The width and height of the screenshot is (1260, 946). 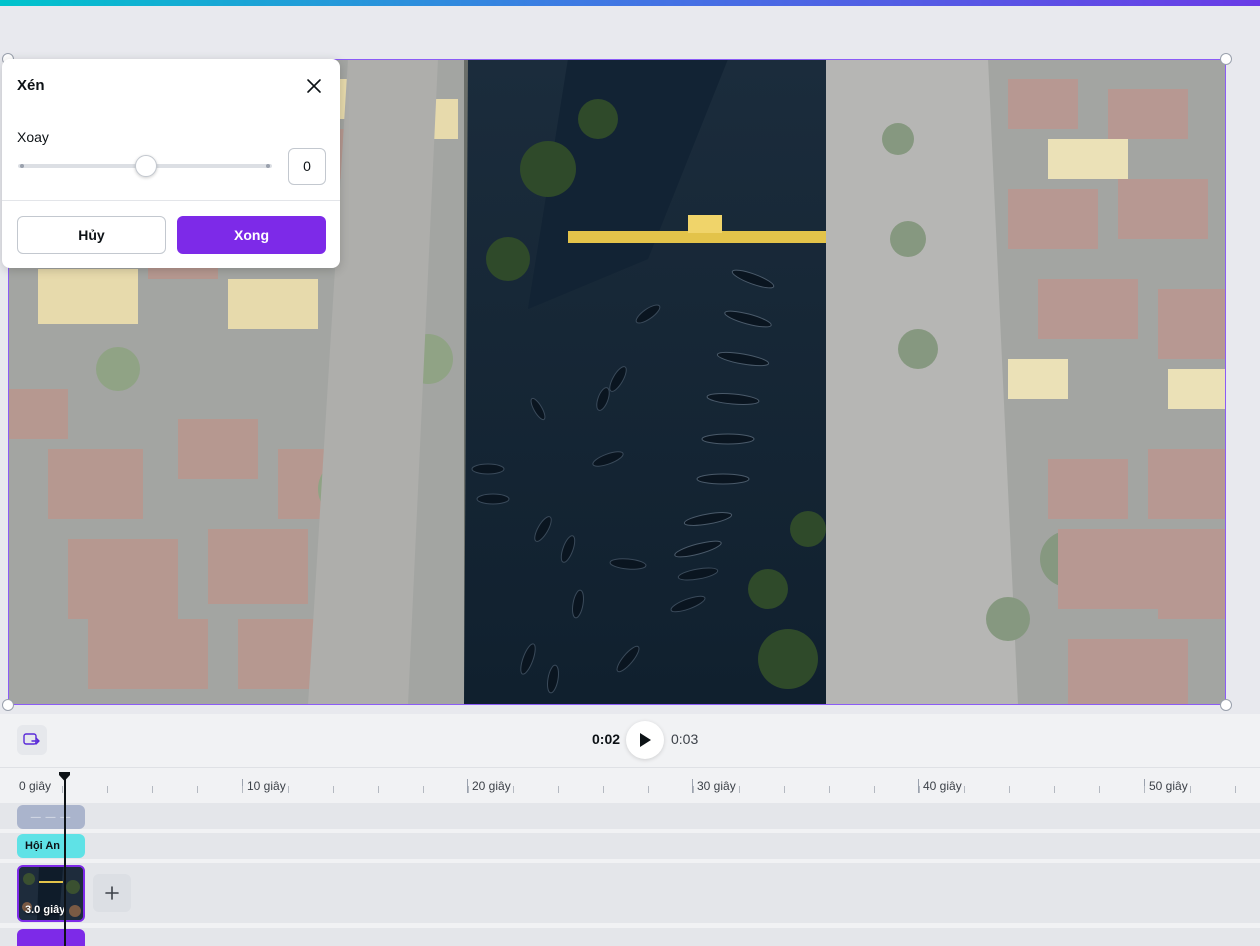 What do you see at coordinates (171, 200) in the screenshot?
I see `panel-divider` at bounding box center [171, 200].